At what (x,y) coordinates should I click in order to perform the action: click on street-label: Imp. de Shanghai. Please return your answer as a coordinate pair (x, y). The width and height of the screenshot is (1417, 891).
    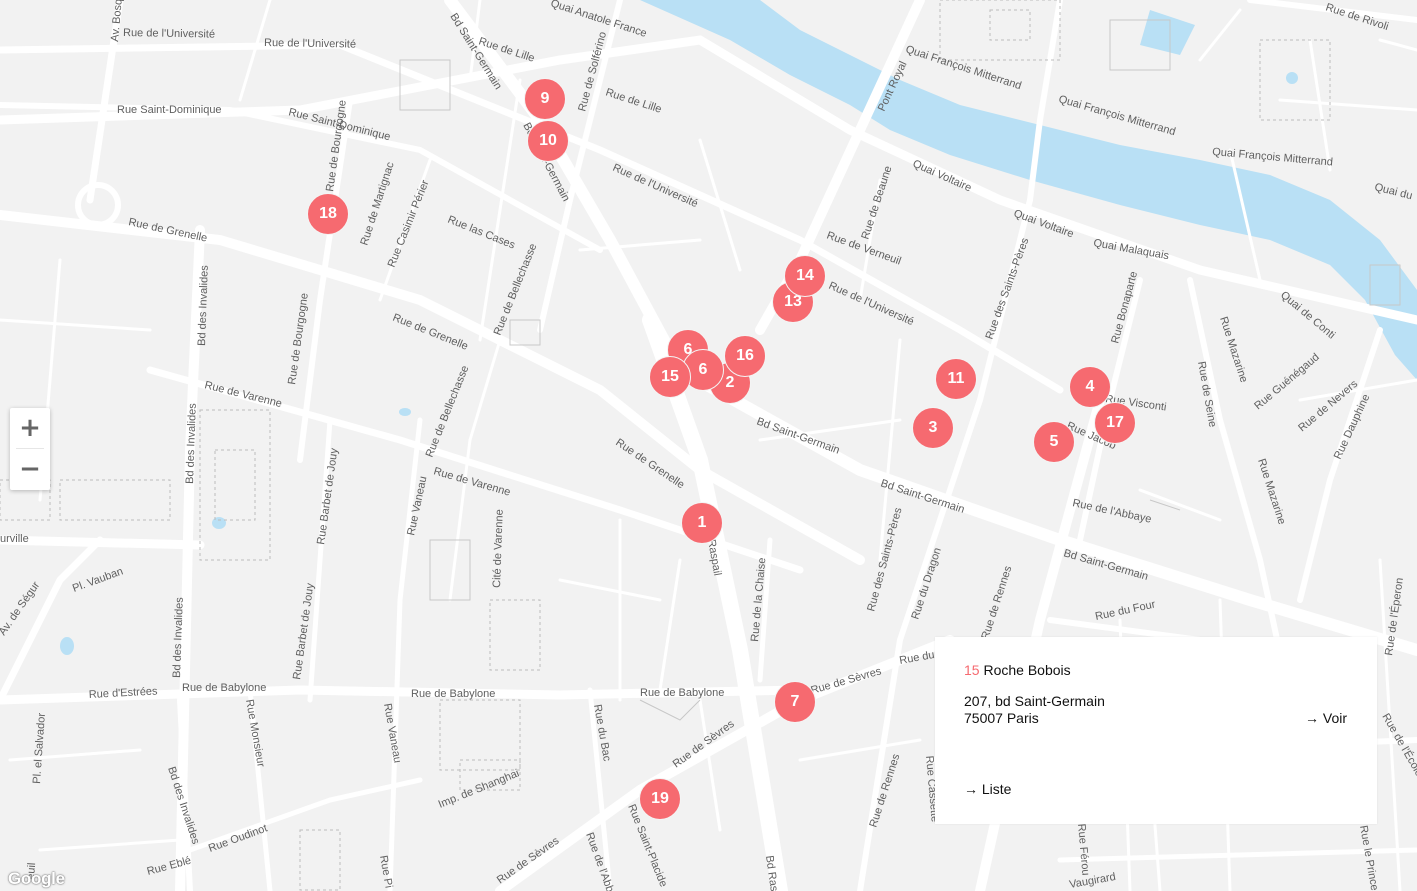
    Looking at the image, I should click on (479, 788).